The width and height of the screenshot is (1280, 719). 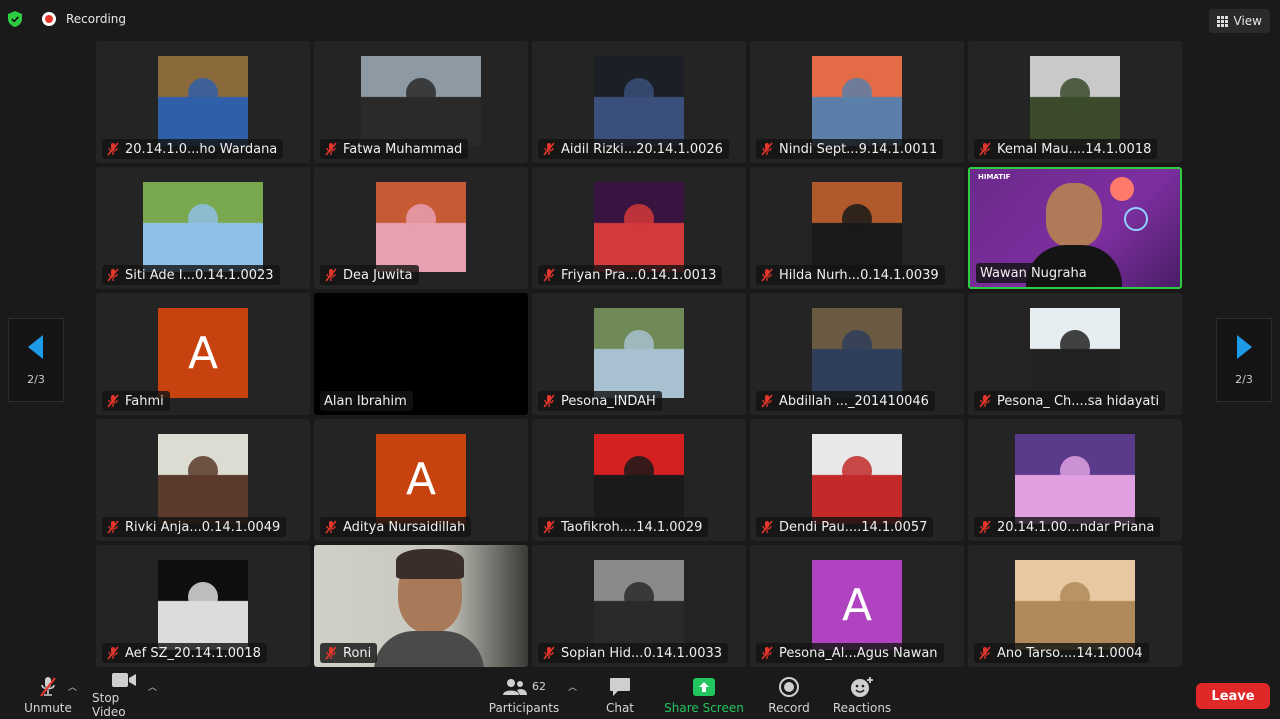 I want to click on participant-name-tag: Taofikroh....14.1.0029, so click(x=623, y=527).